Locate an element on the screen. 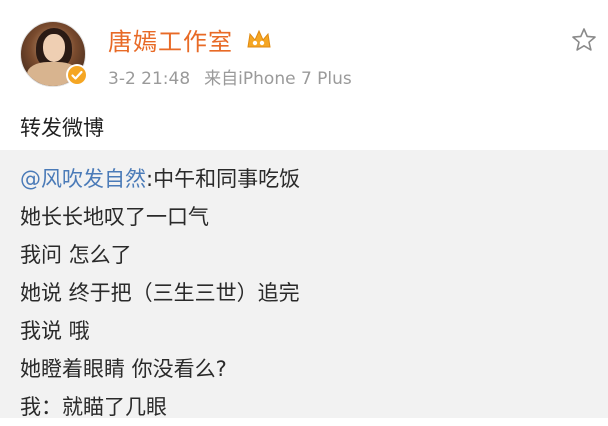  post-time: 3-2 21:48 is located at coordinates (149, 79).